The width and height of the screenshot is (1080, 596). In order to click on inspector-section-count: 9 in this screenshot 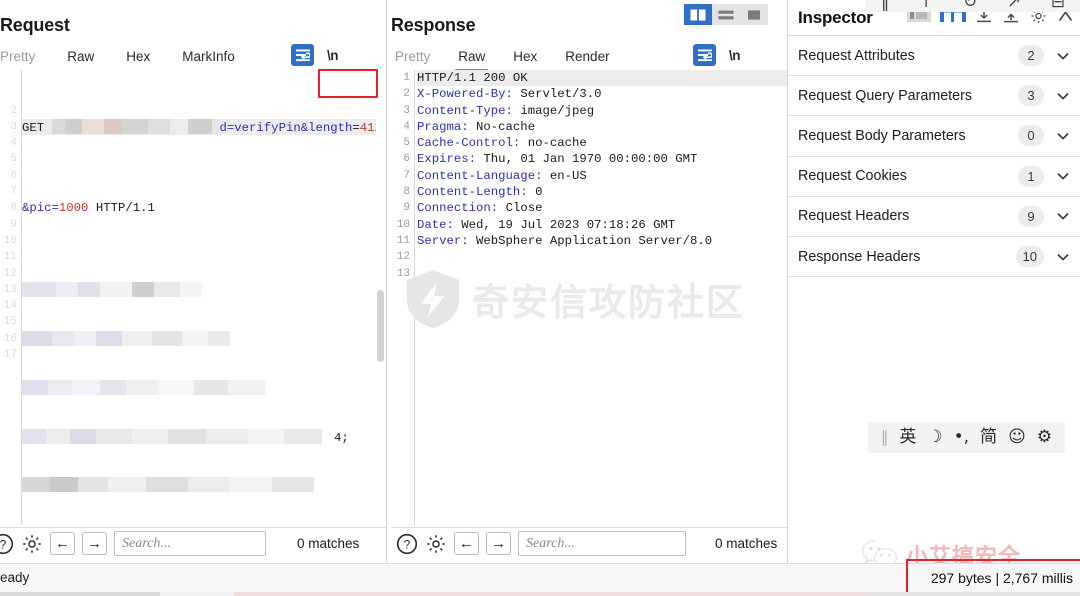, I will do `click(1031, 216)`.